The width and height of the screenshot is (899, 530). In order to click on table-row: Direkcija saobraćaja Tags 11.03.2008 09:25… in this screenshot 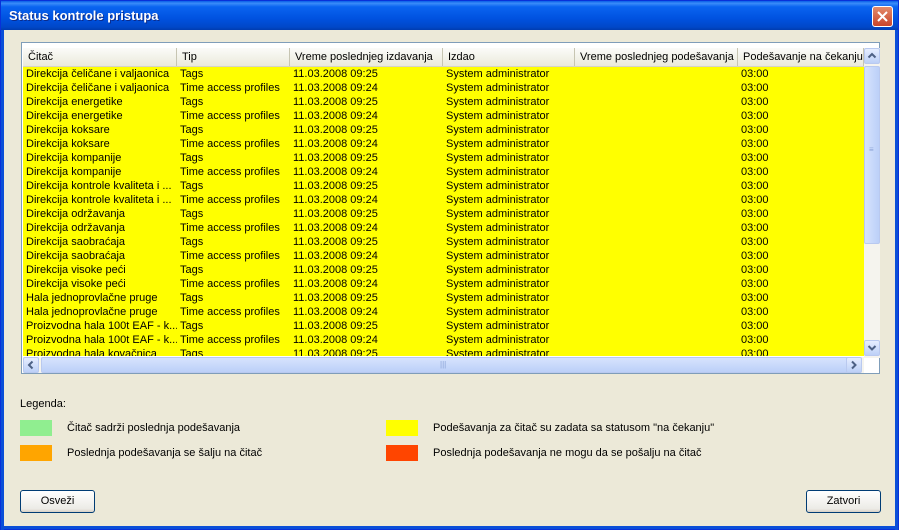, I will do `click(443, 242)`.